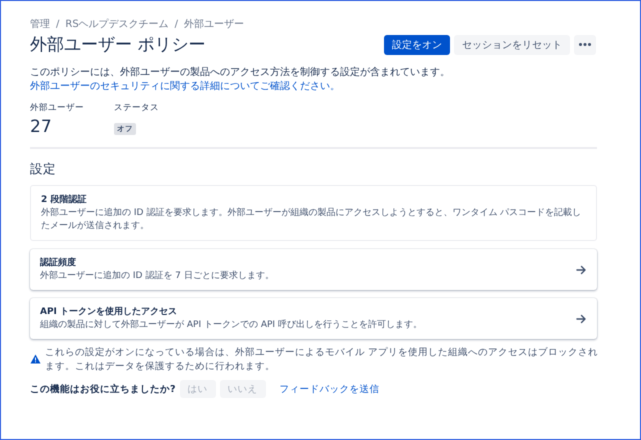  Describe the element at coordinates (117, 24) in the screenshot. I see `breadcrumb-link: RSヘルプデスクチーム` at that location.